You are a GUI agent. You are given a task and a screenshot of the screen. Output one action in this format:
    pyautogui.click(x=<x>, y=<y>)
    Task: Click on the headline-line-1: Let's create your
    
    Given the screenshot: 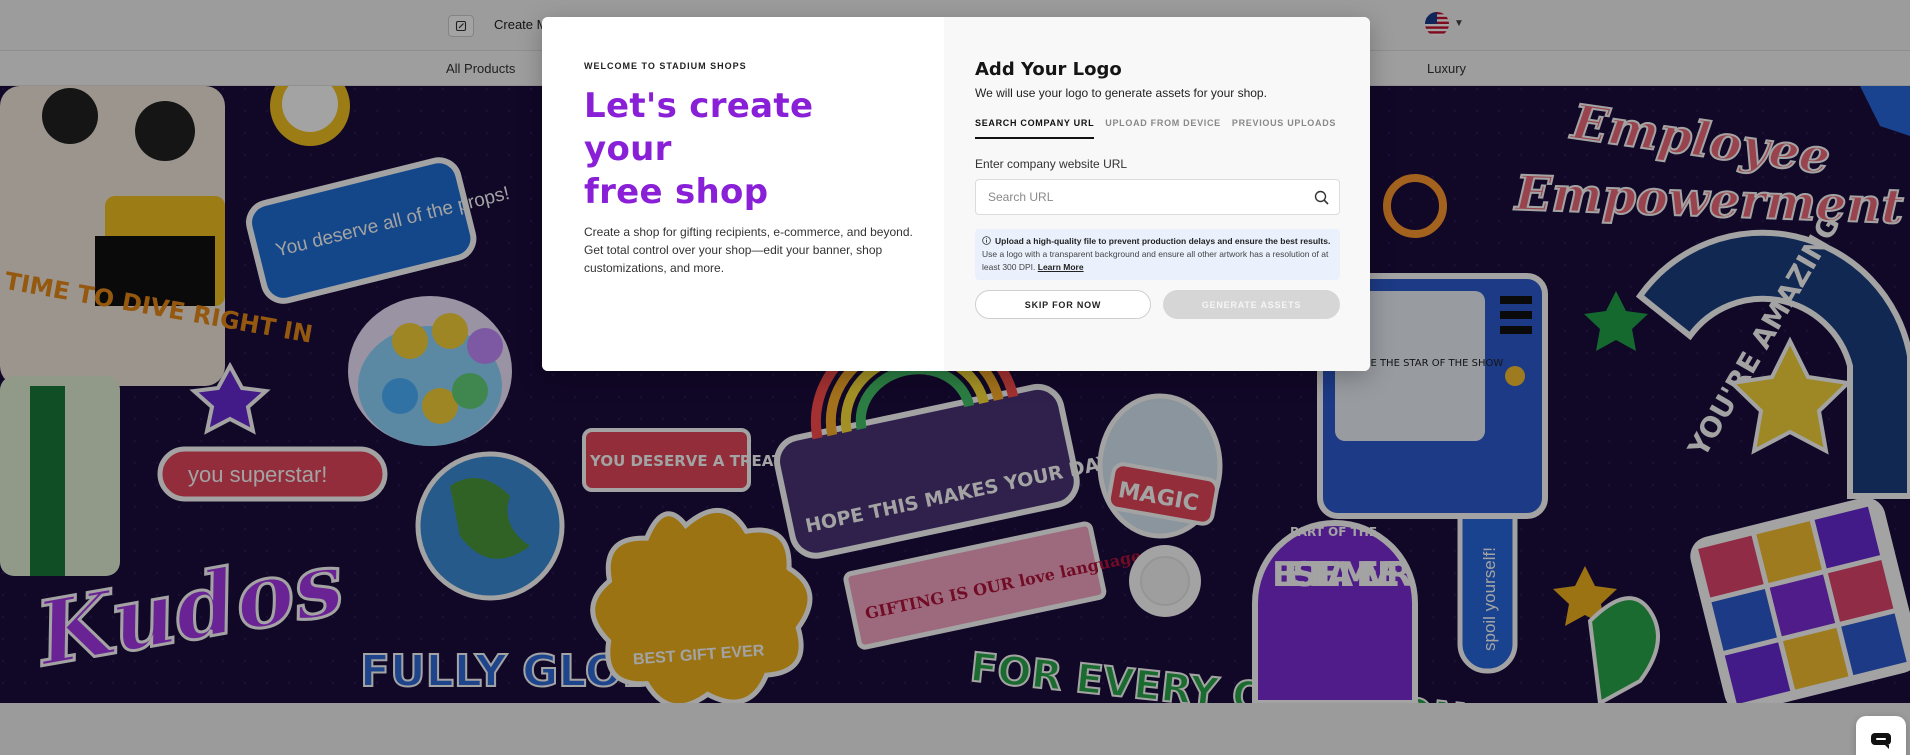 What is the action you would take?
    pyautogui.click(x=699, y=127)
    